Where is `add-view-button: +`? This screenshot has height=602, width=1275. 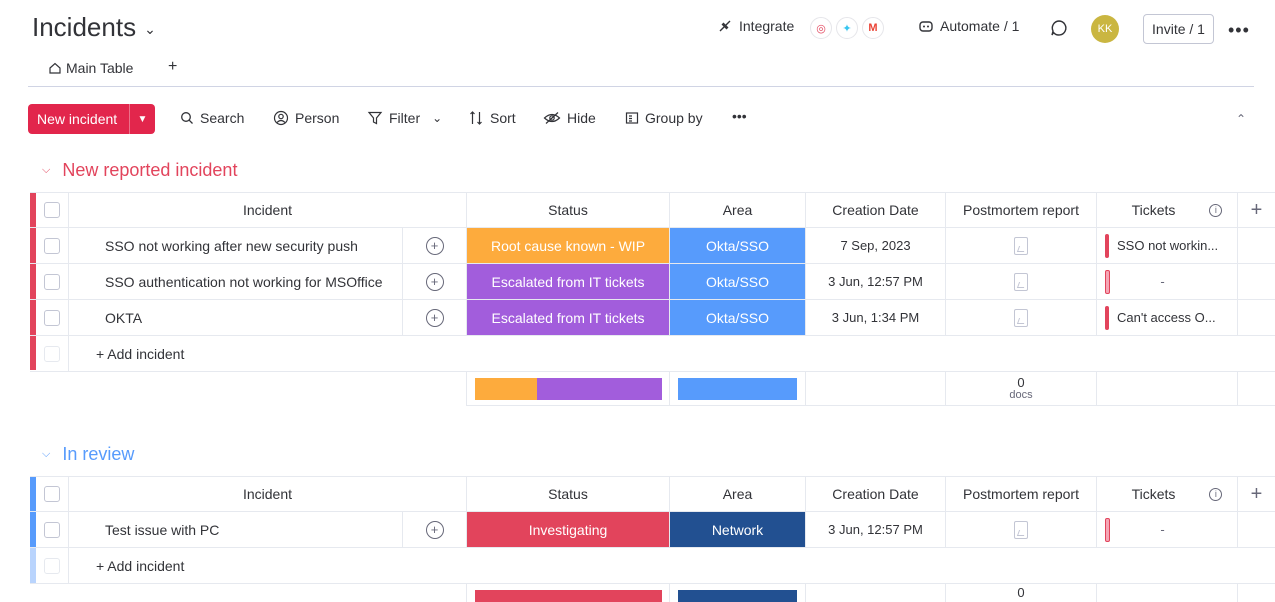 add-view-button: + is located at coordinates (172, 67).